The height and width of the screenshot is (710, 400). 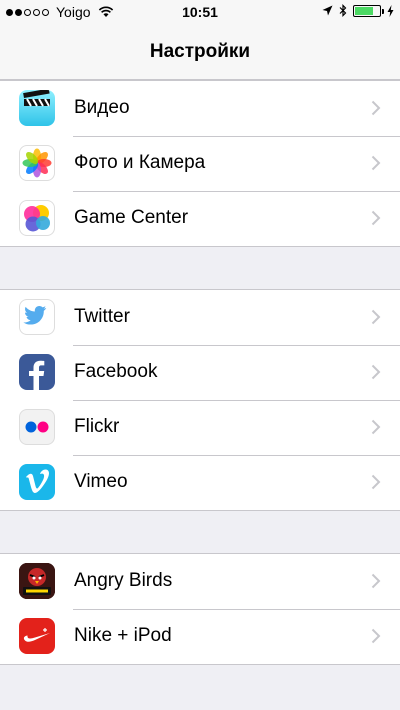 What do you see at coordinates (101, 481) in the screenshot?
I see `row-label: Vimeo` at bounding box center [101, 481].